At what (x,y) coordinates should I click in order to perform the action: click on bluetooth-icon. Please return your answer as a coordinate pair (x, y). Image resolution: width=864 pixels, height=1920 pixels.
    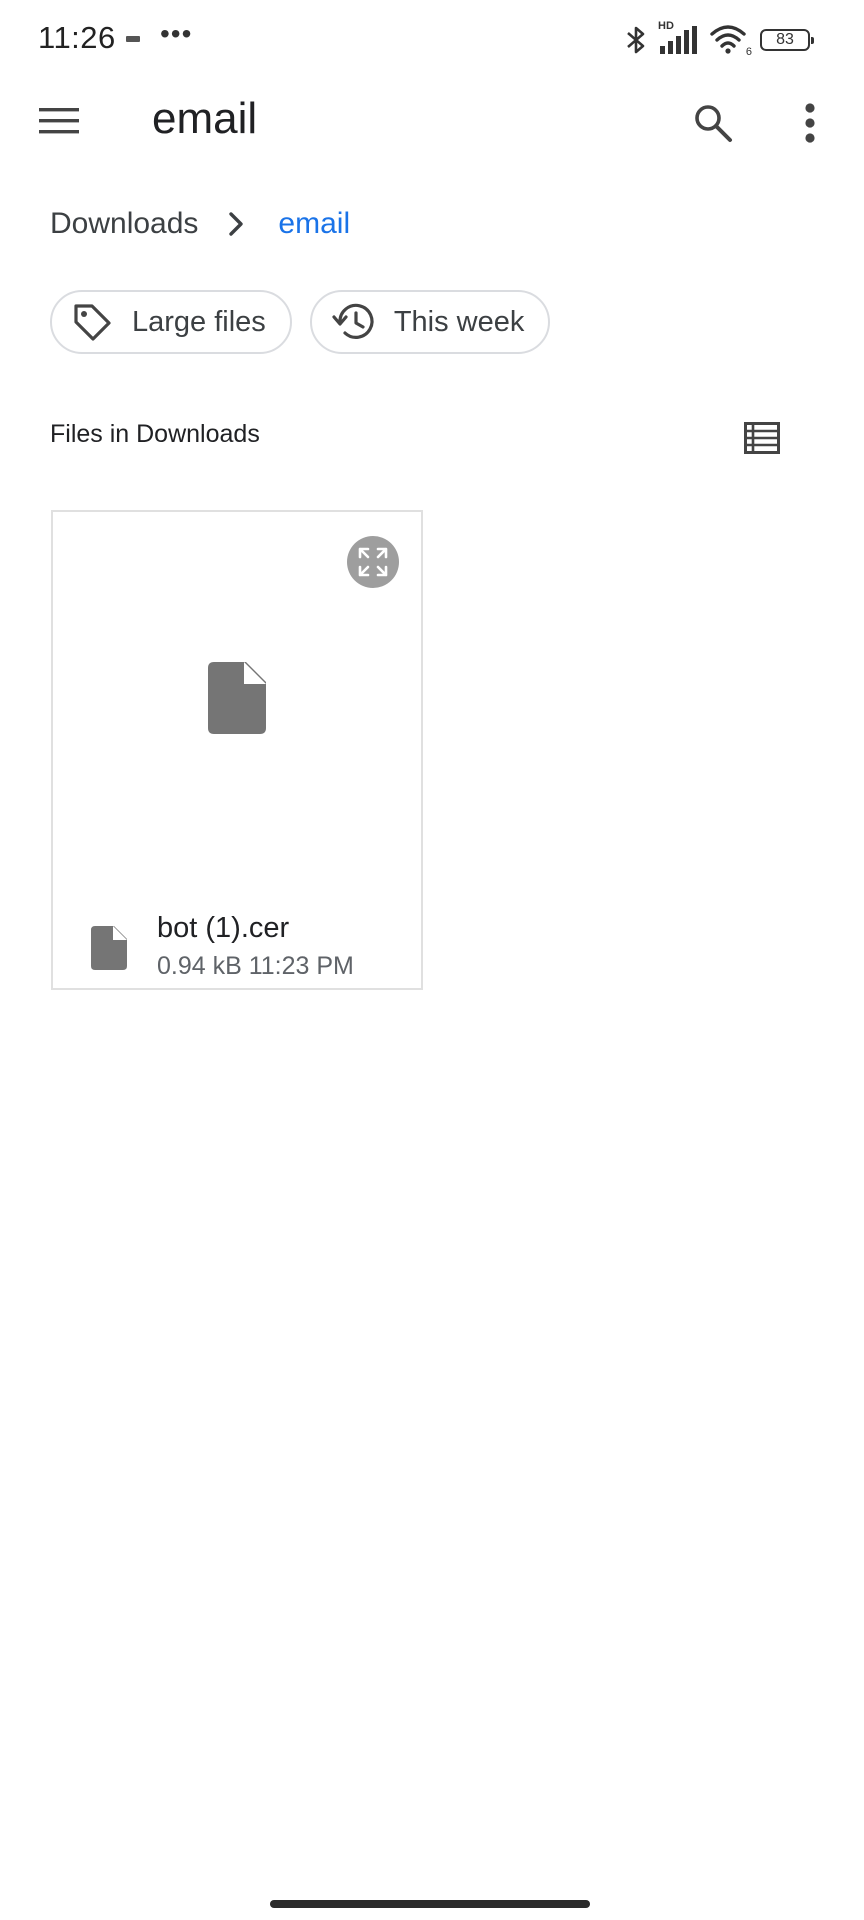
    Looking at the image, I should click on (636, 40).